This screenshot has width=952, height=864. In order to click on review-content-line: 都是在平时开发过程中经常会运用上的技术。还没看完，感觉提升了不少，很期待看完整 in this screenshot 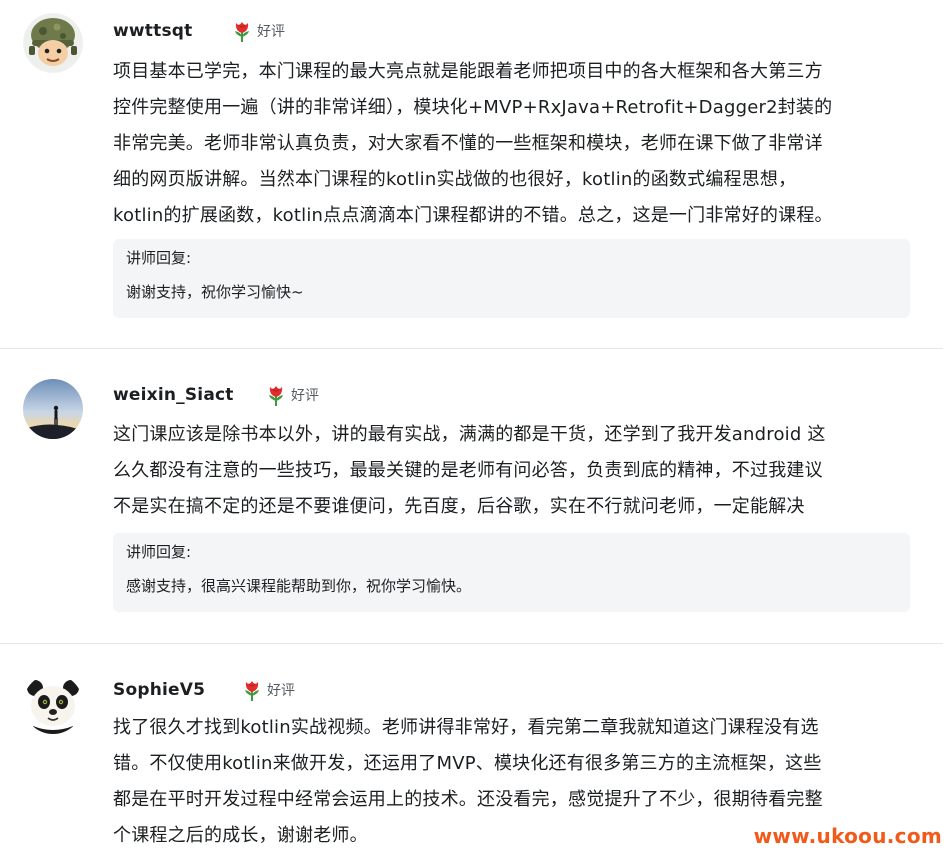, I will do `click(468, 799)`.